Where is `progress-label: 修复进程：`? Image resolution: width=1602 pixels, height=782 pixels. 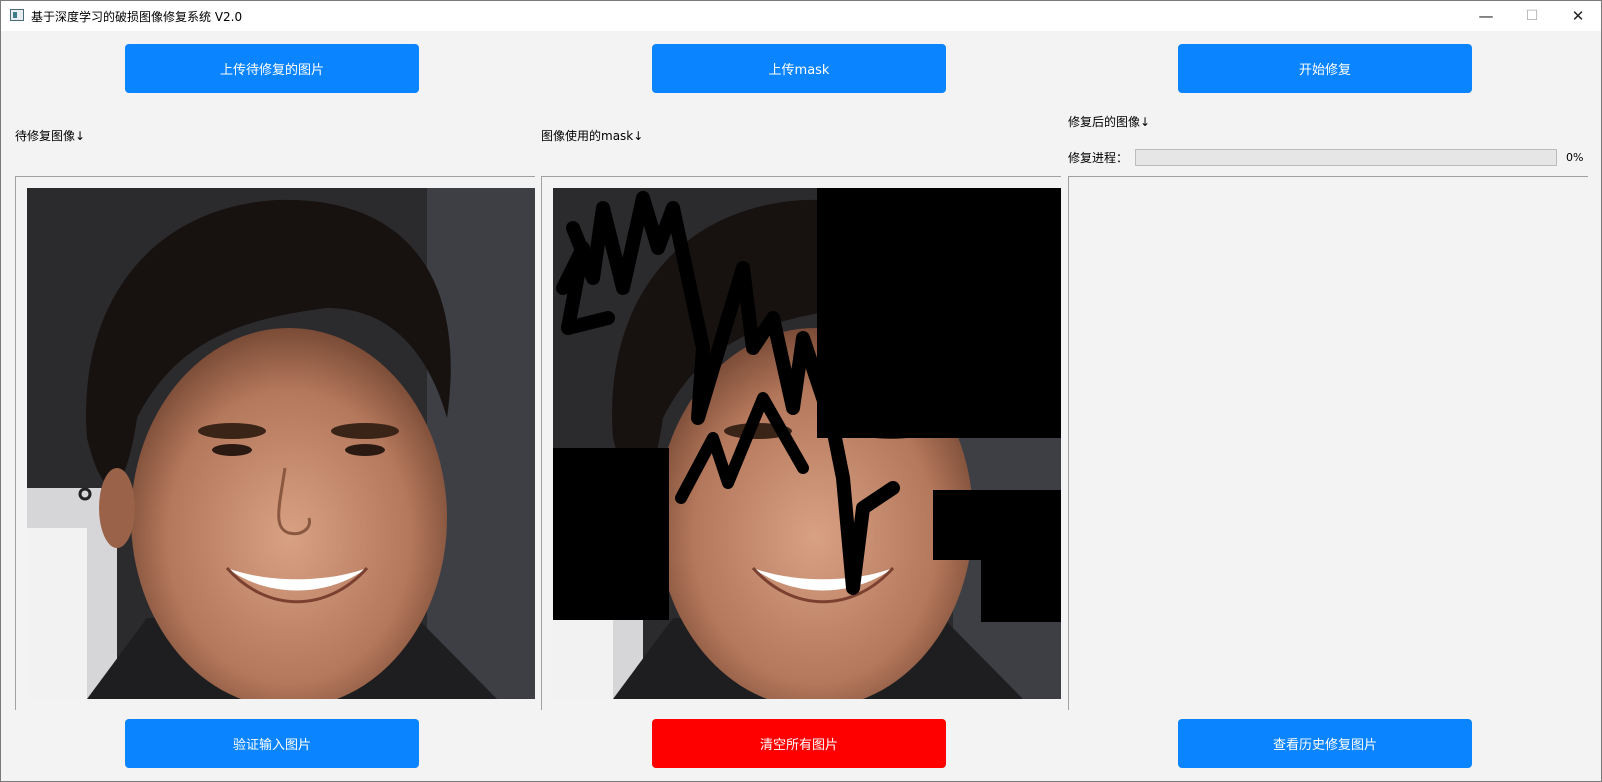 progress-label: 修复进程： is located at coordinates (1098, 158).